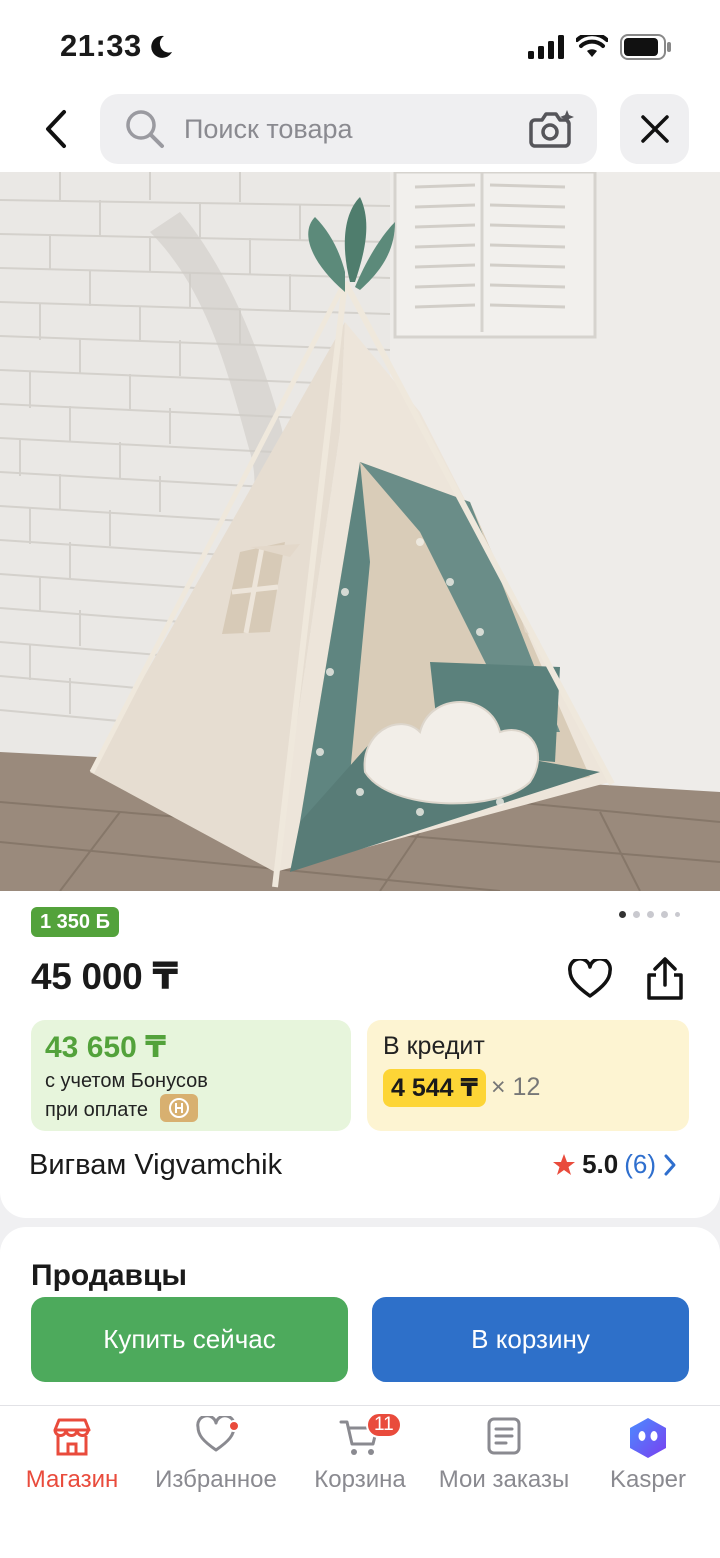  Describe the element at coordinates (530, 1339) in the screenshot. I see `add-to-cart-button: В корзину` at that location.